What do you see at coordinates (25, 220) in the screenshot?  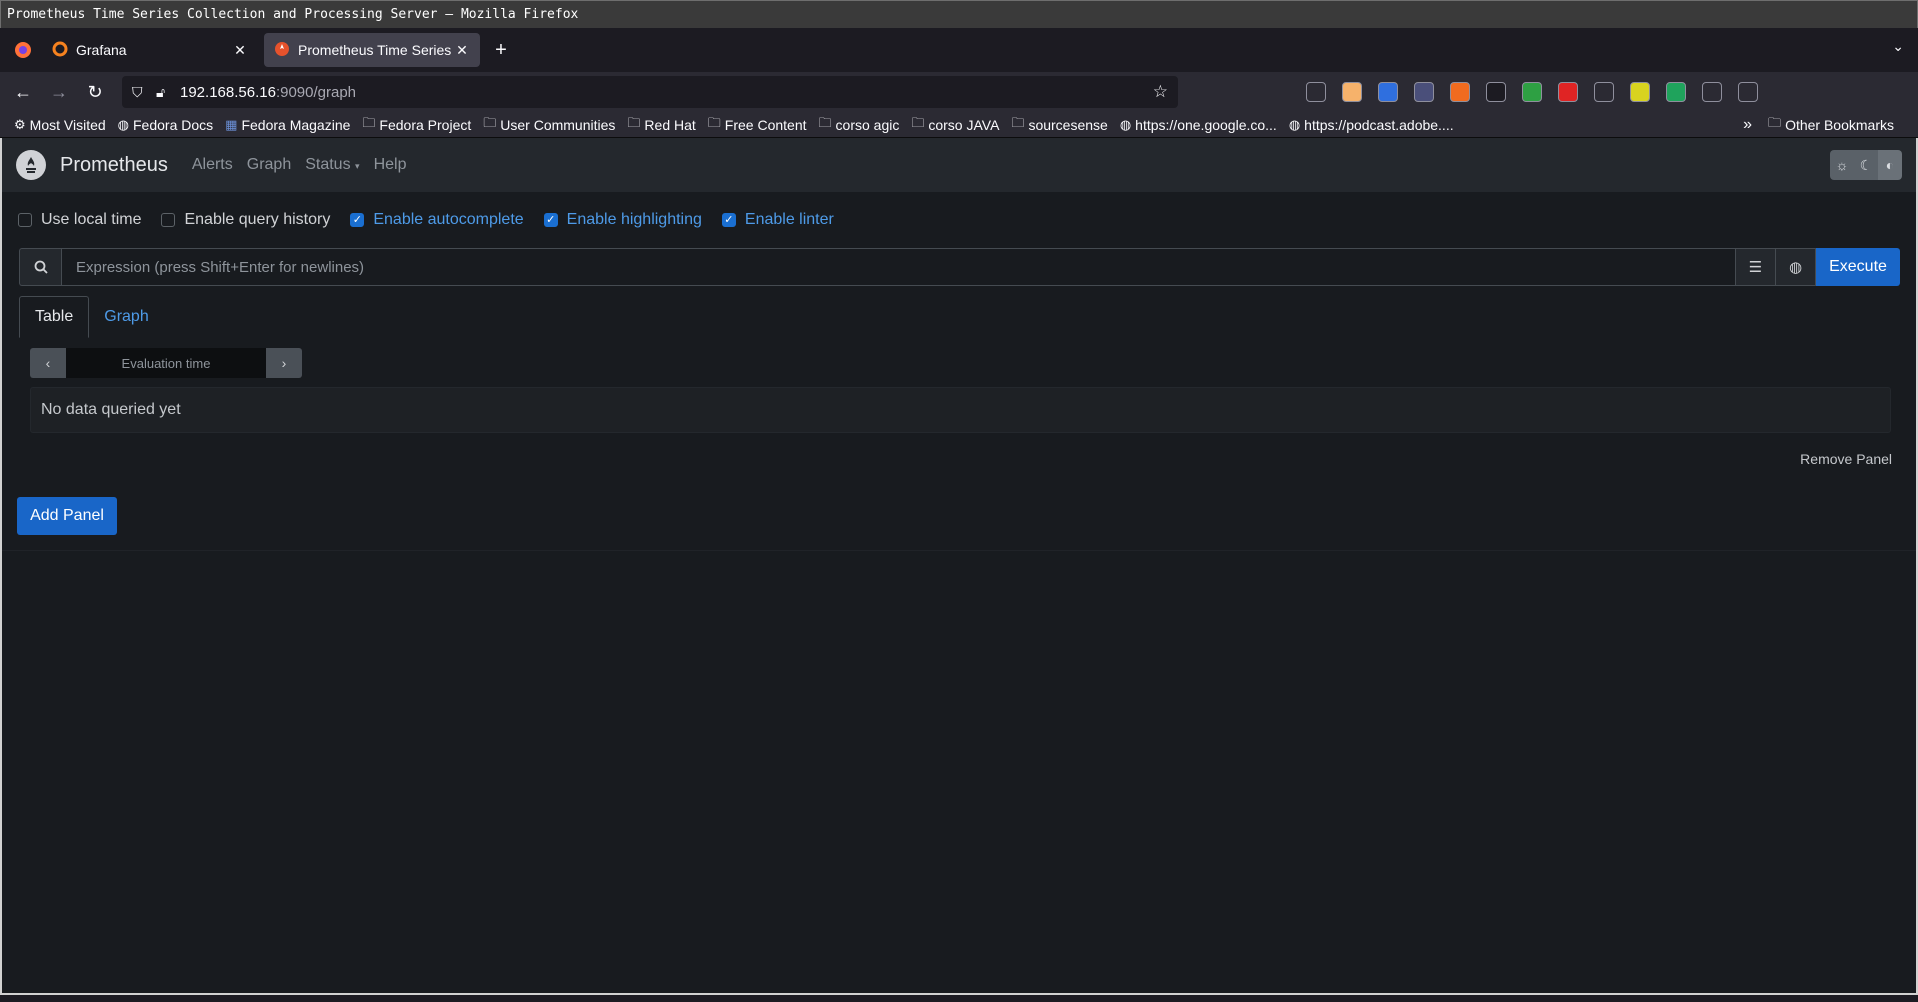 I see `local-time-checkbox` at bounding box center [25, 220].